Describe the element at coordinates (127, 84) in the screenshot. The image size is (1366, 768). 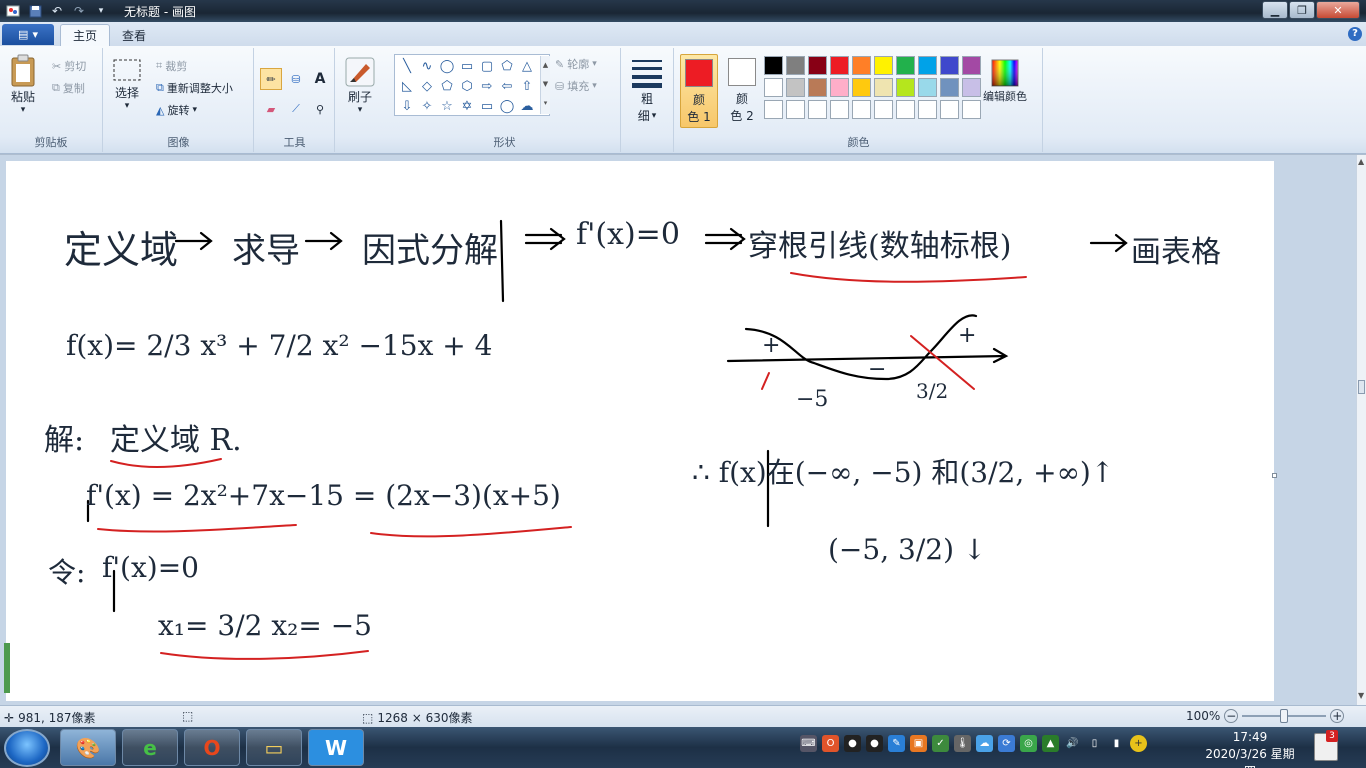
I see `select-button: 选择 ▾` at that location.